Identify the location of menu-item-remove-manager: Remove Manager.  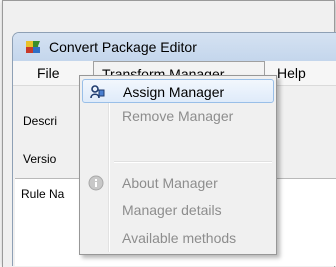
(178, 116).